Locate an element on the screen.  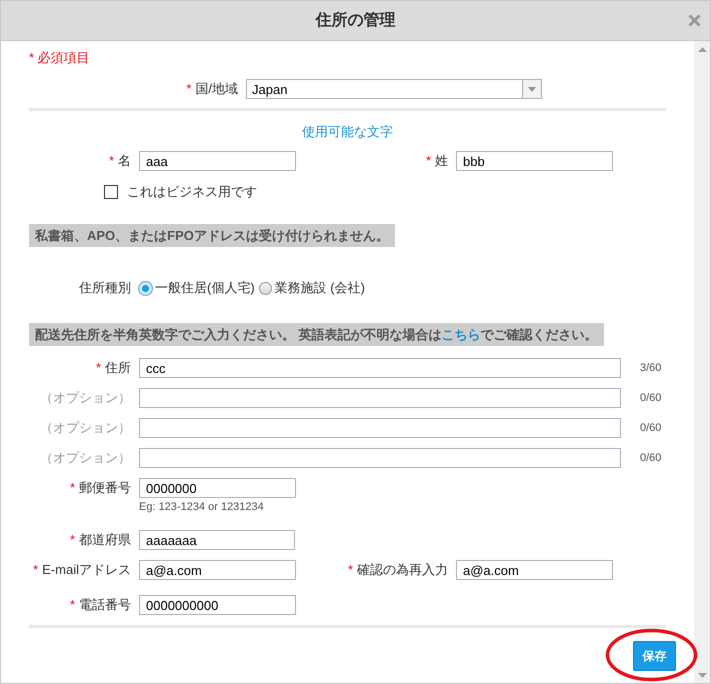
close-icon is located at coordinates (694, 20).